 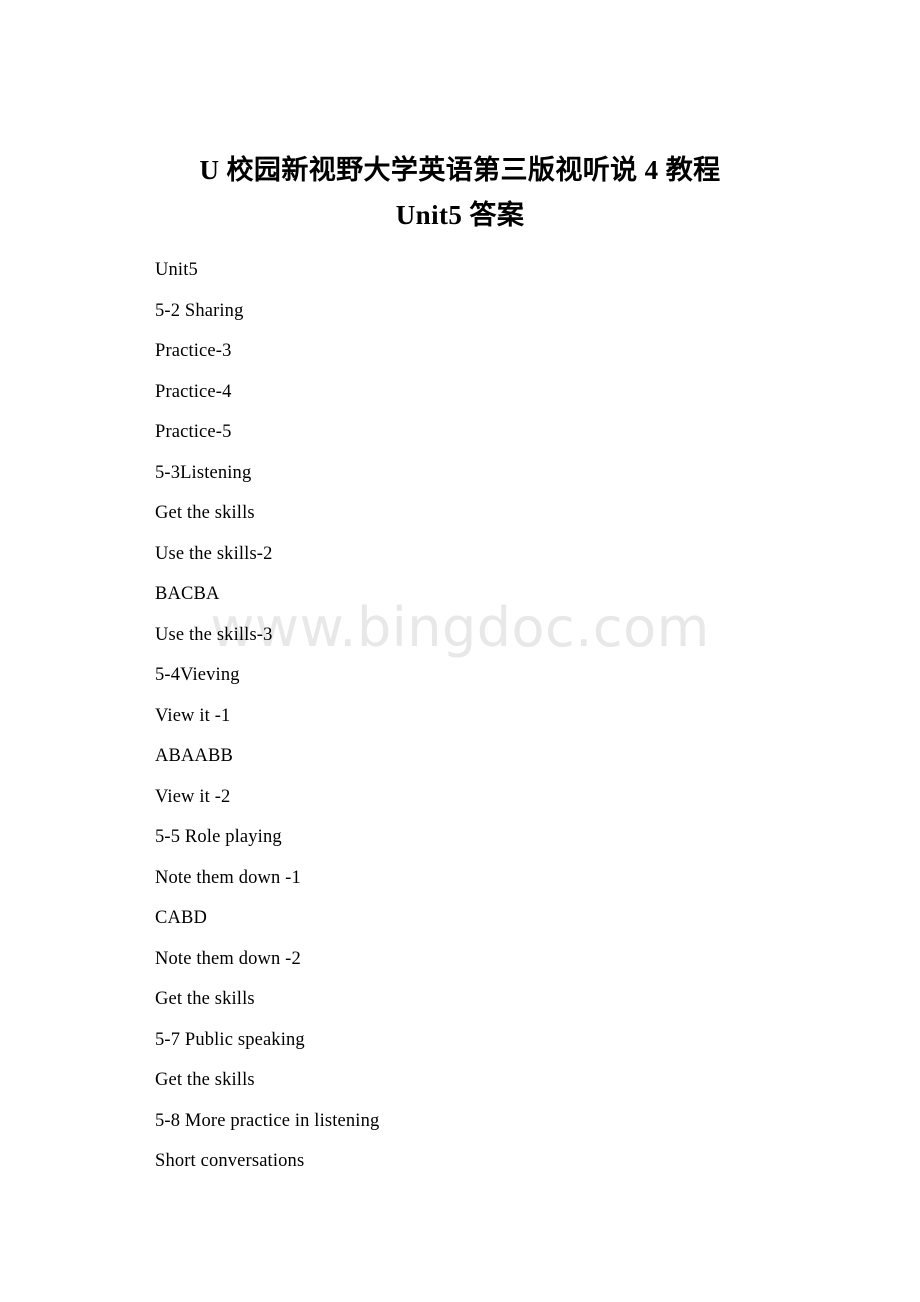 What do you see at coordinates (218, 837) in the screenshot?
I see `outline-line: 5-5 Role playing` at bounding box center [218, 837].